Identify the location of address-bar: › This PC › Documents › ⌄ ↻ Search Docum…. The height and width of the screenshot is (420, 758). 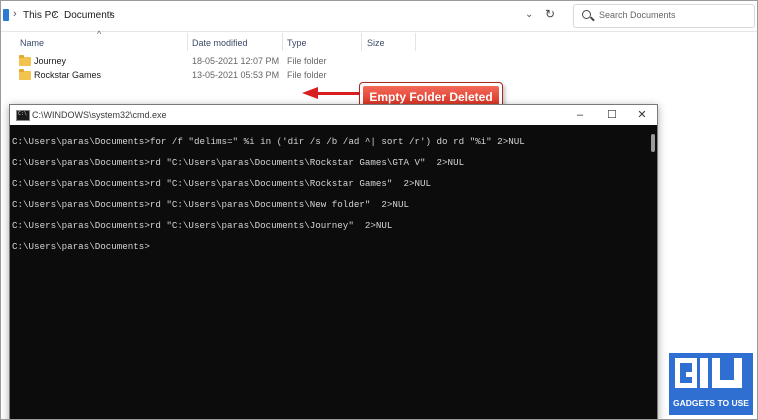
(379, 16).